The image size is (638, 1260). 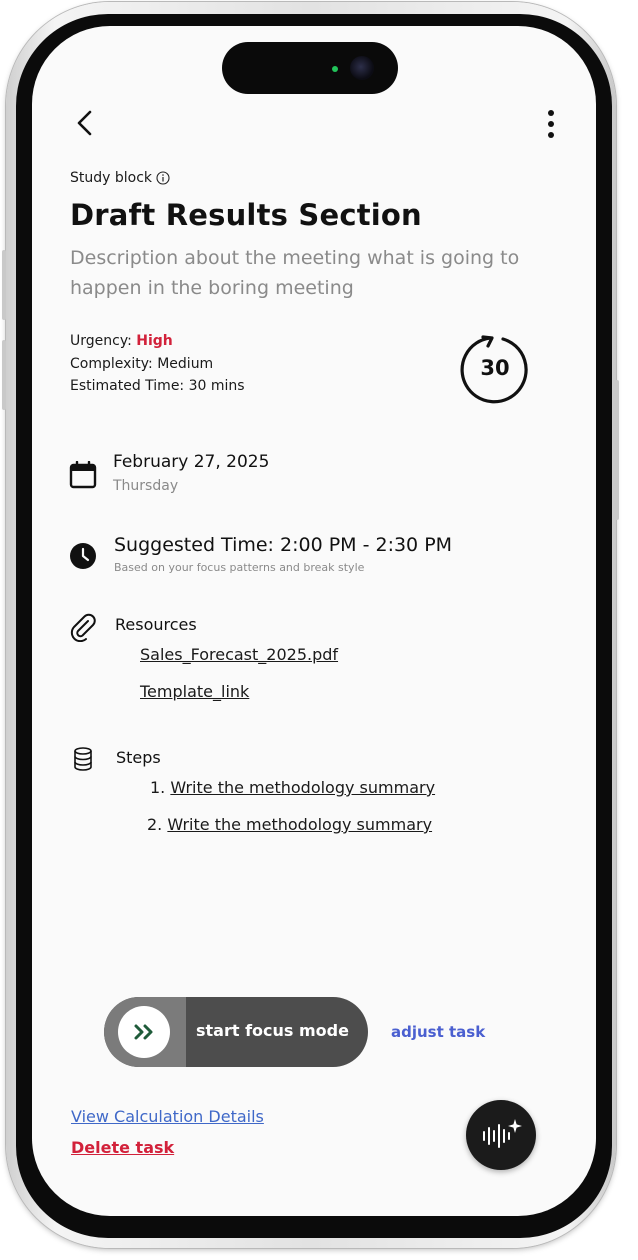 What do you see at coordinates (138, 757) in the screenshot?
I see `steps-heading: Steps` at bounding box center [138, 757].